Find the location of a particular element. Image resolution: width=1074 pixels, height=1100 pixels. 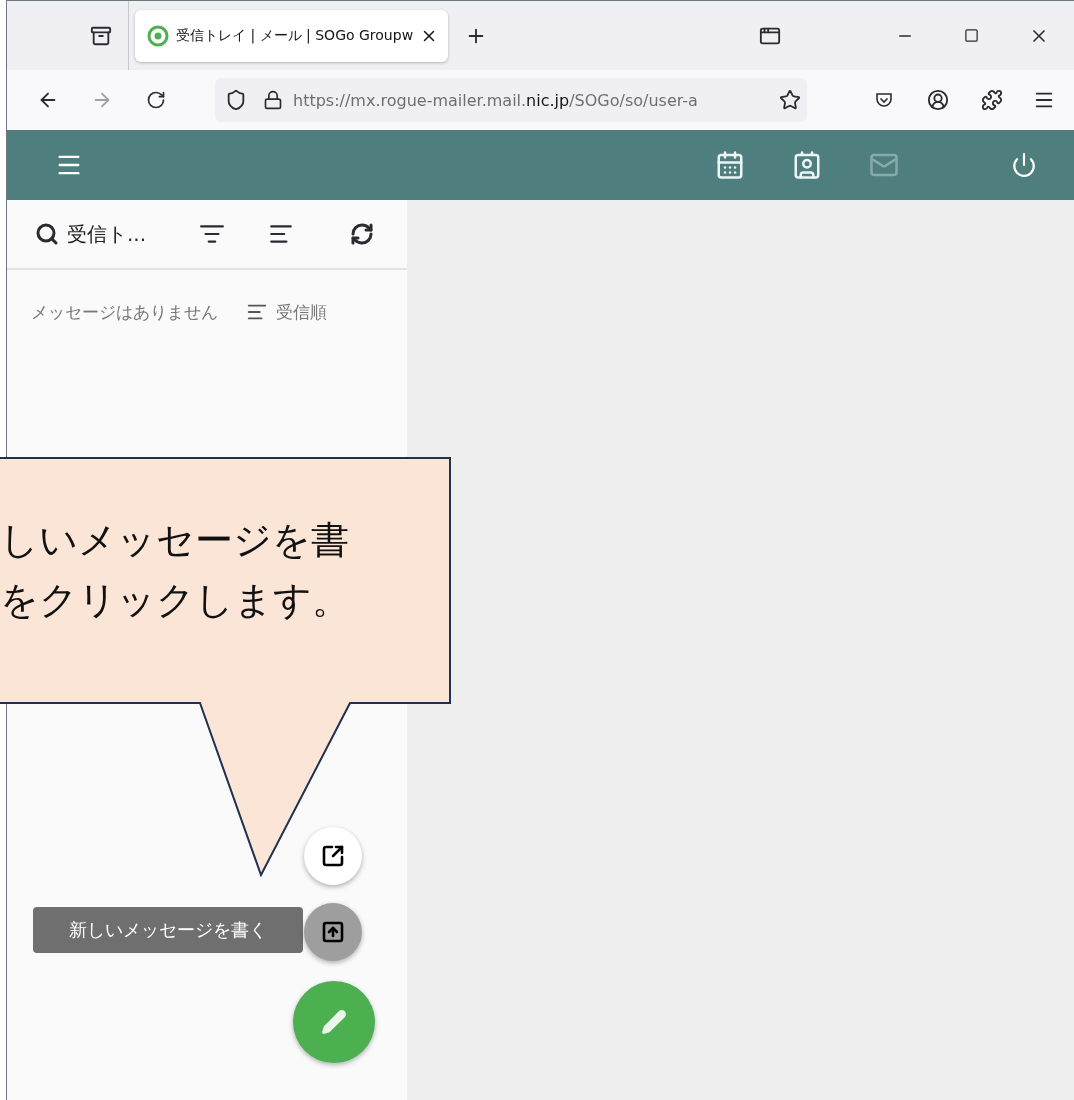

empty-message: メッセージはありません is located at coordinates (124, 312).